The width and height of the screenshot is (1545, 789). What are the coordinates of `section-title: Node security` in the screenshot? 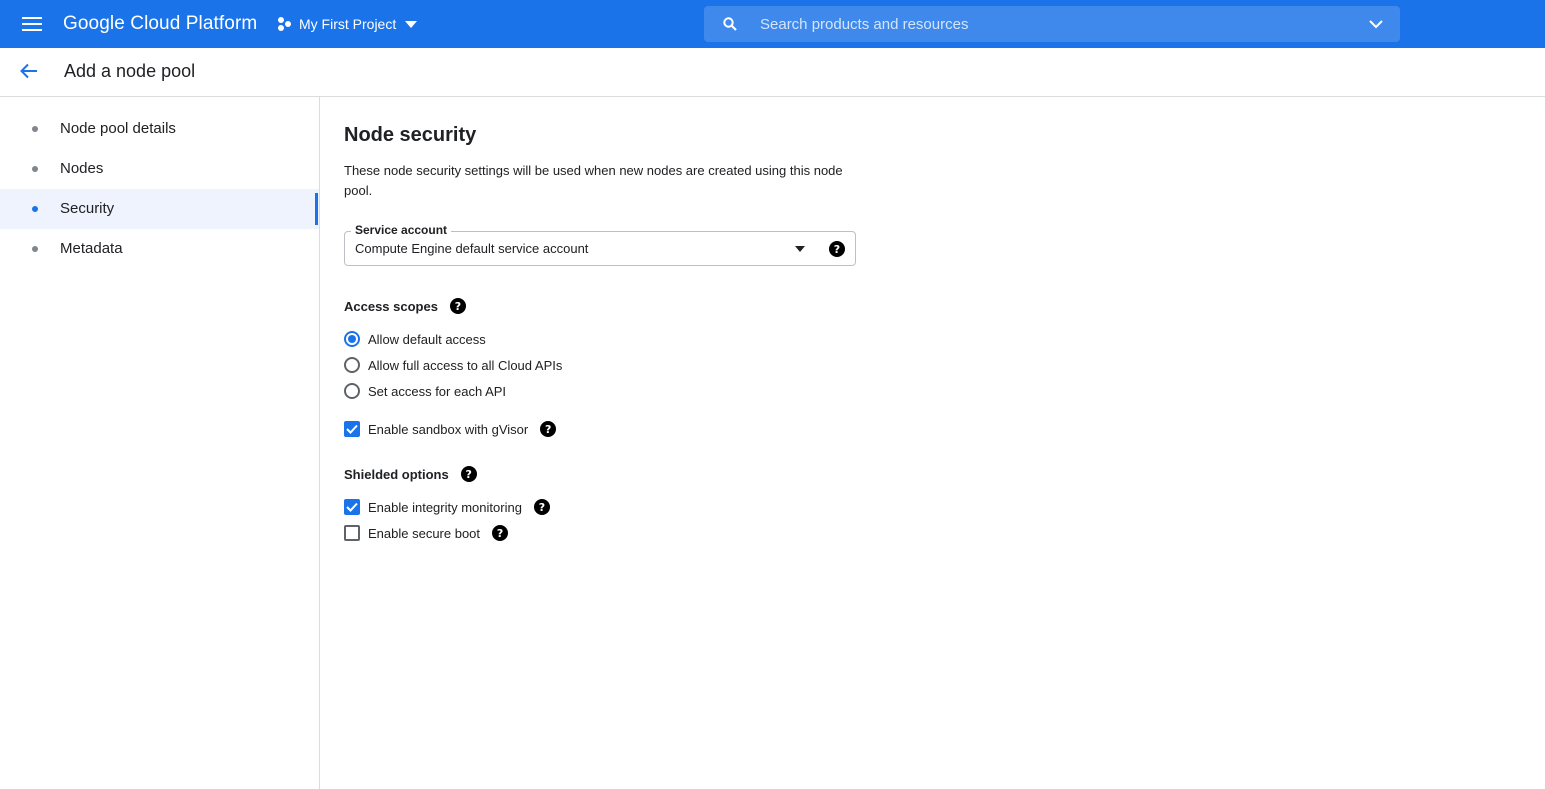 It's located at (410, 135).